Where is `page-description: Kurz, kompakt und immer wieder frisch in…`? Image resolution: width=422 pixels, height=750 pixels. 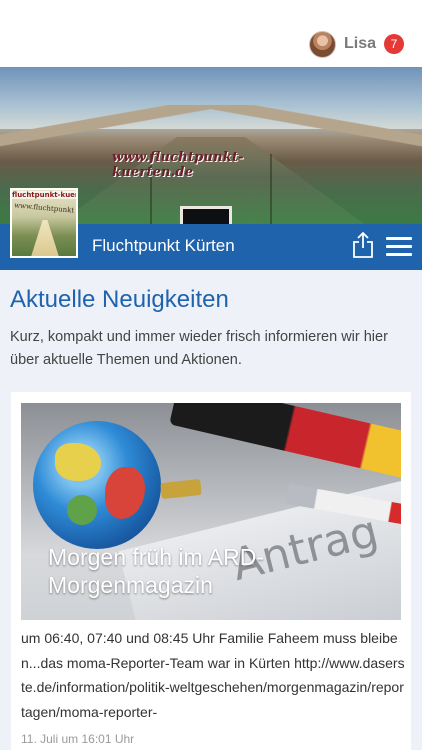 page-description: Kurz, kompakt und immer wieder frisch in… is located at coordinates (199, 348).